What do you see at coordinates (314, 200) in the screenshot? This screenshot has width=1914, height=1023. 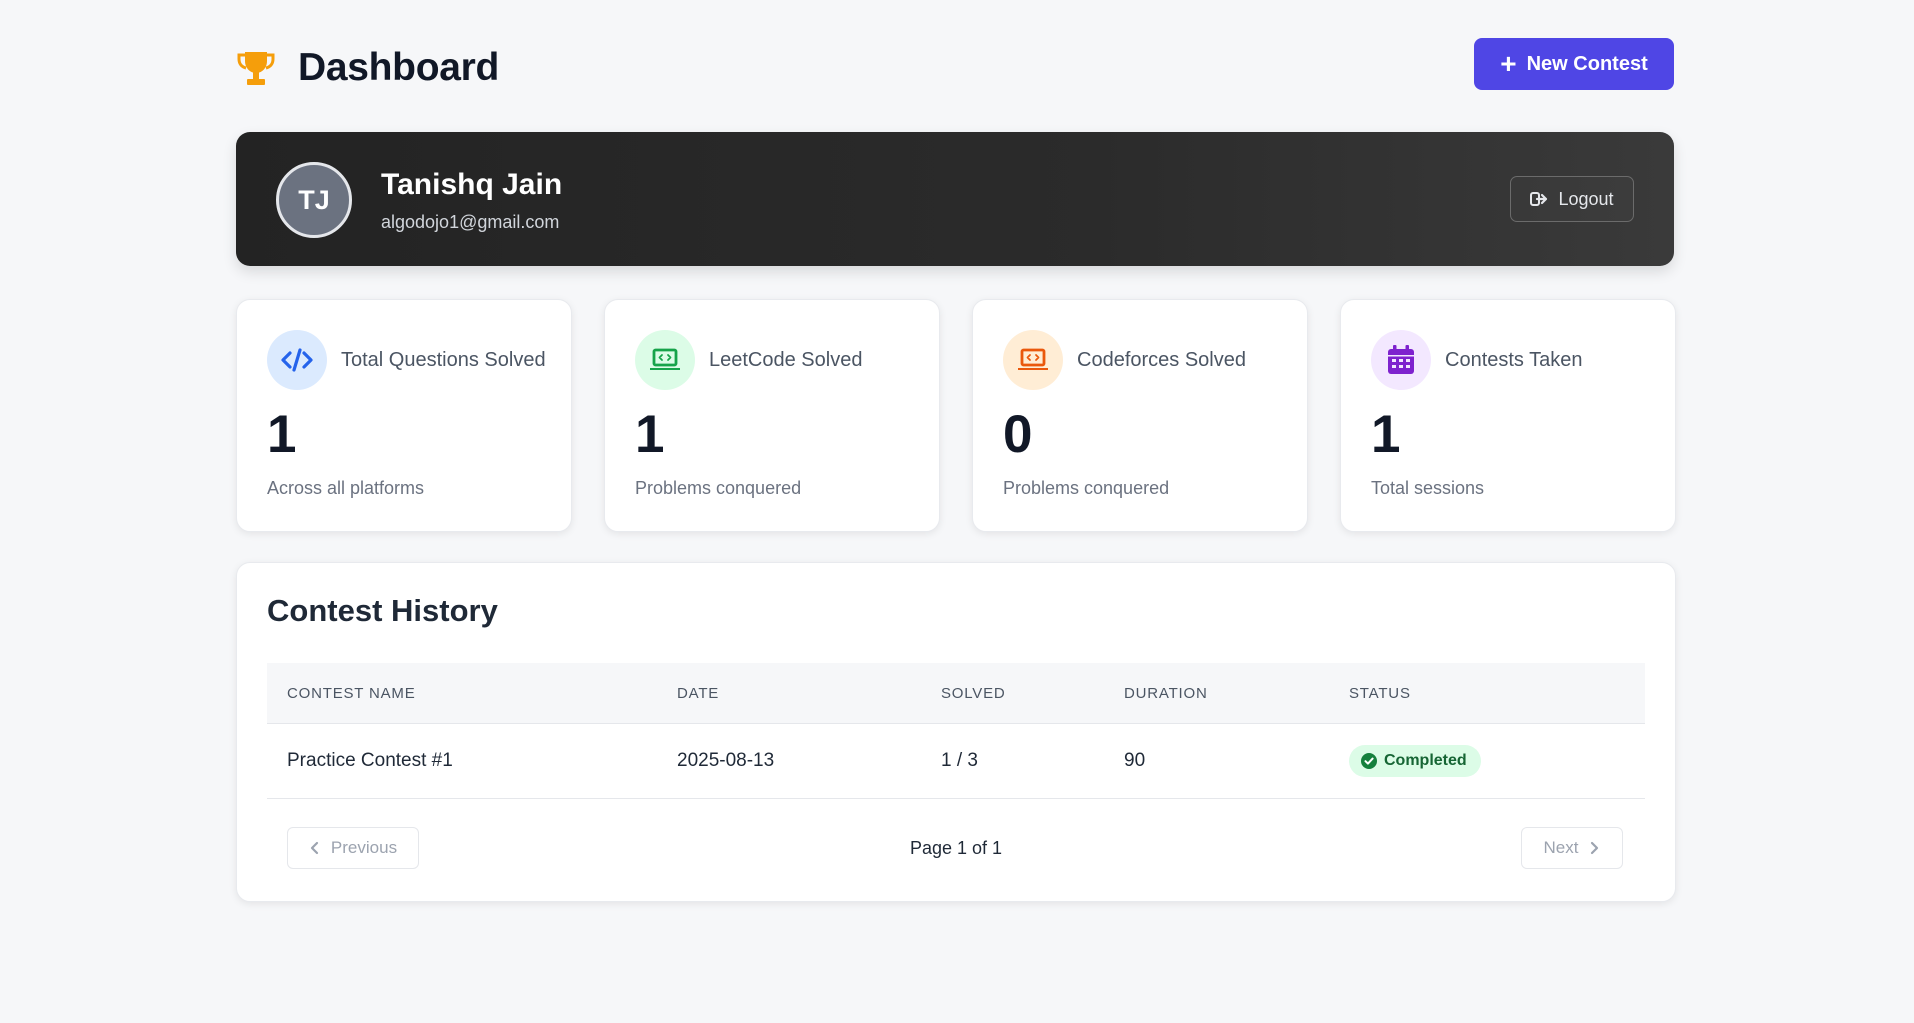 I see `avatar: TJ` at bounding box center [314, 200].